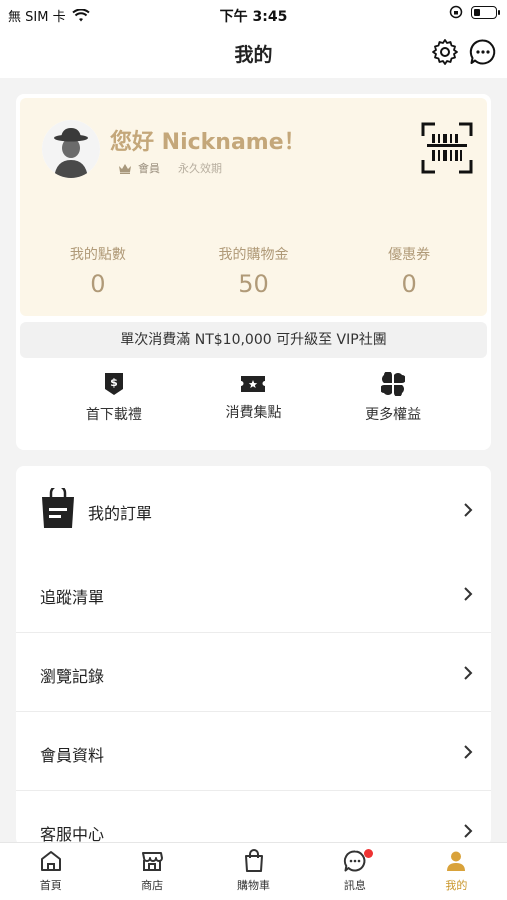  What do you see at coordinates (72, 676) in the screenshot?
I see `menu-label: 瀏覽記錄` at bounding box center [72, 676].